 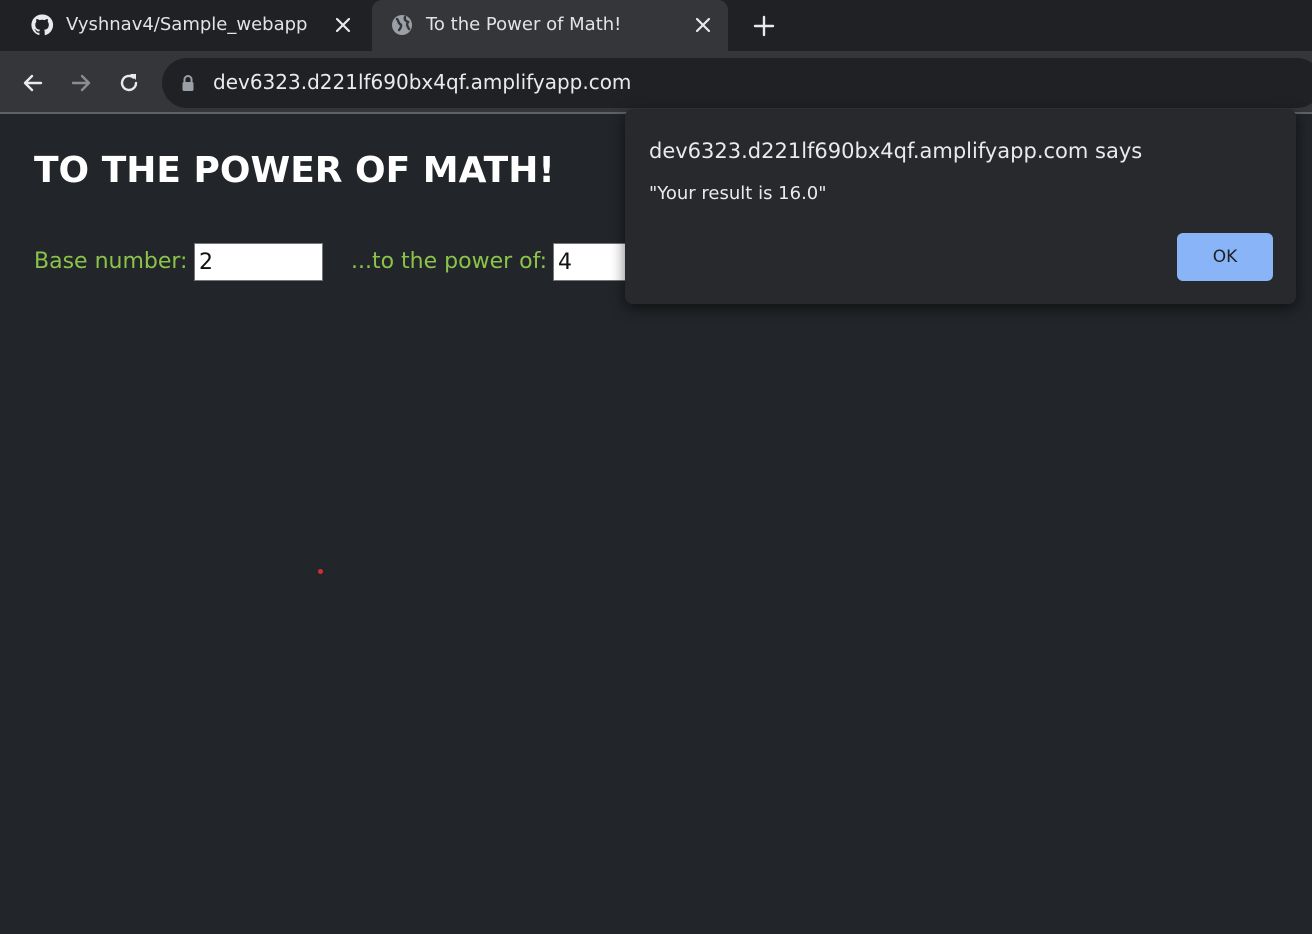 What do you see at coordinates (258, 262) in the screenshot?
I see `base-number-input` at bounding box center [258, 262].